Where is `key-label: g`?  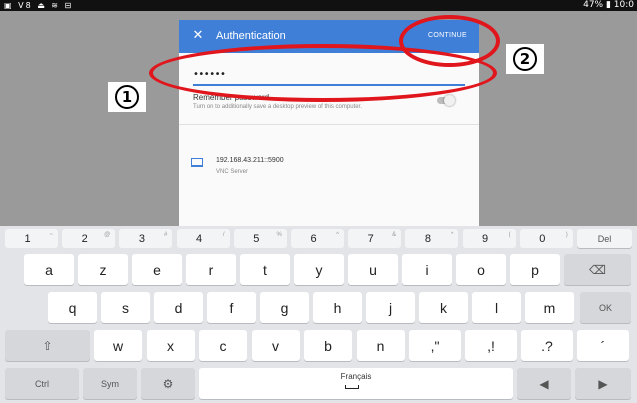 key-label: g is located at coordinates (284, 307).